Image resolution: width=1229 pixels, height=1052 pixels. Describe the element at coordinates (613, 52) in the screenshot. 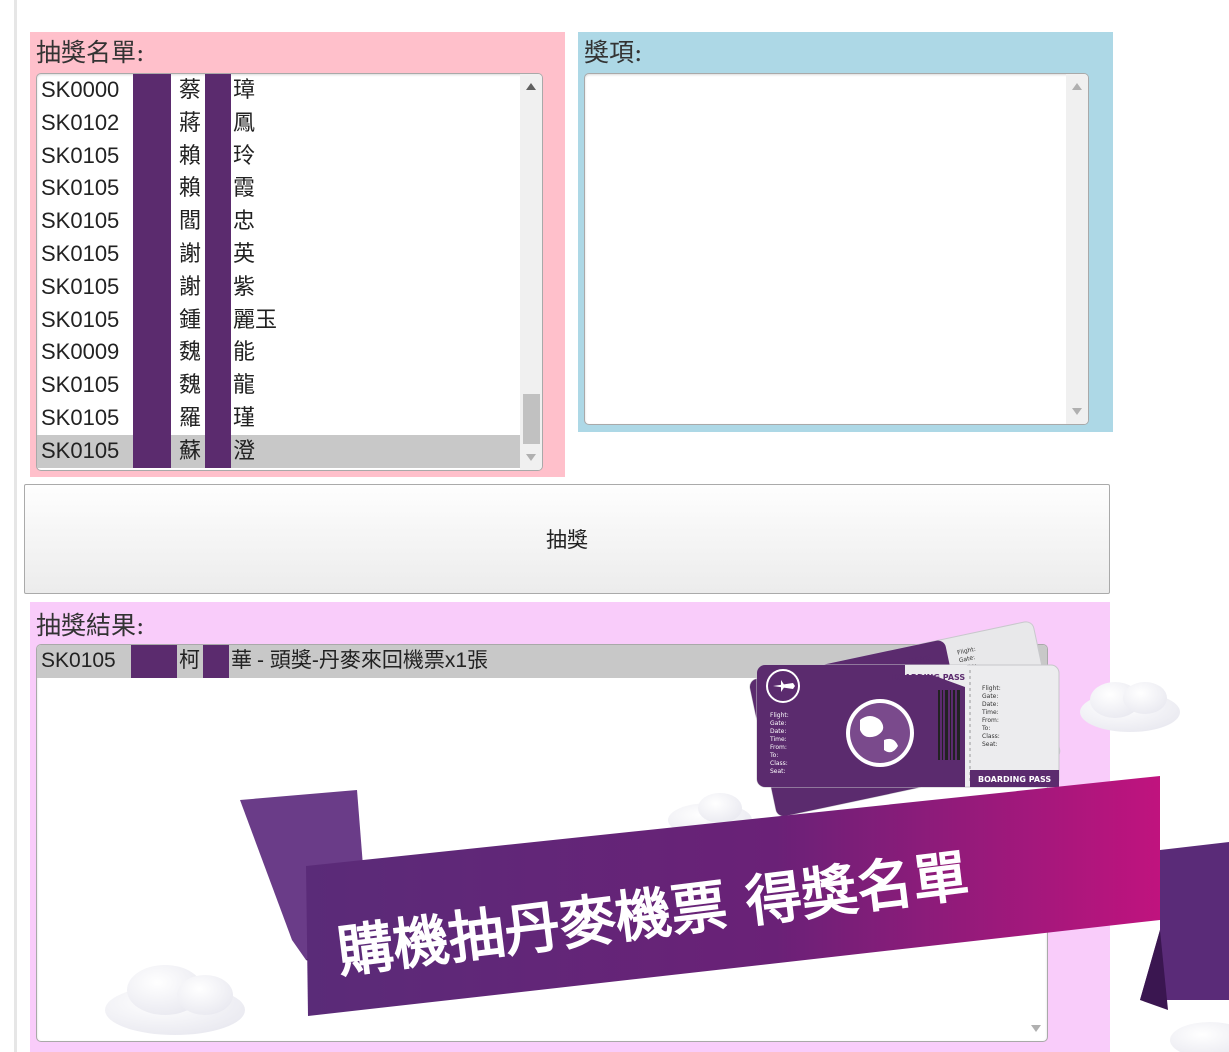

I see `prizes-label: 獎項:` at that location.